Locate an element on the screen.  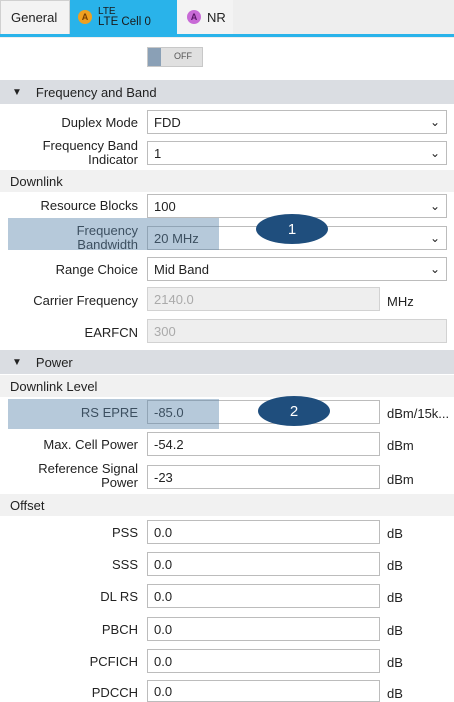
tab-accent-line is located at coordinates (227, 35).